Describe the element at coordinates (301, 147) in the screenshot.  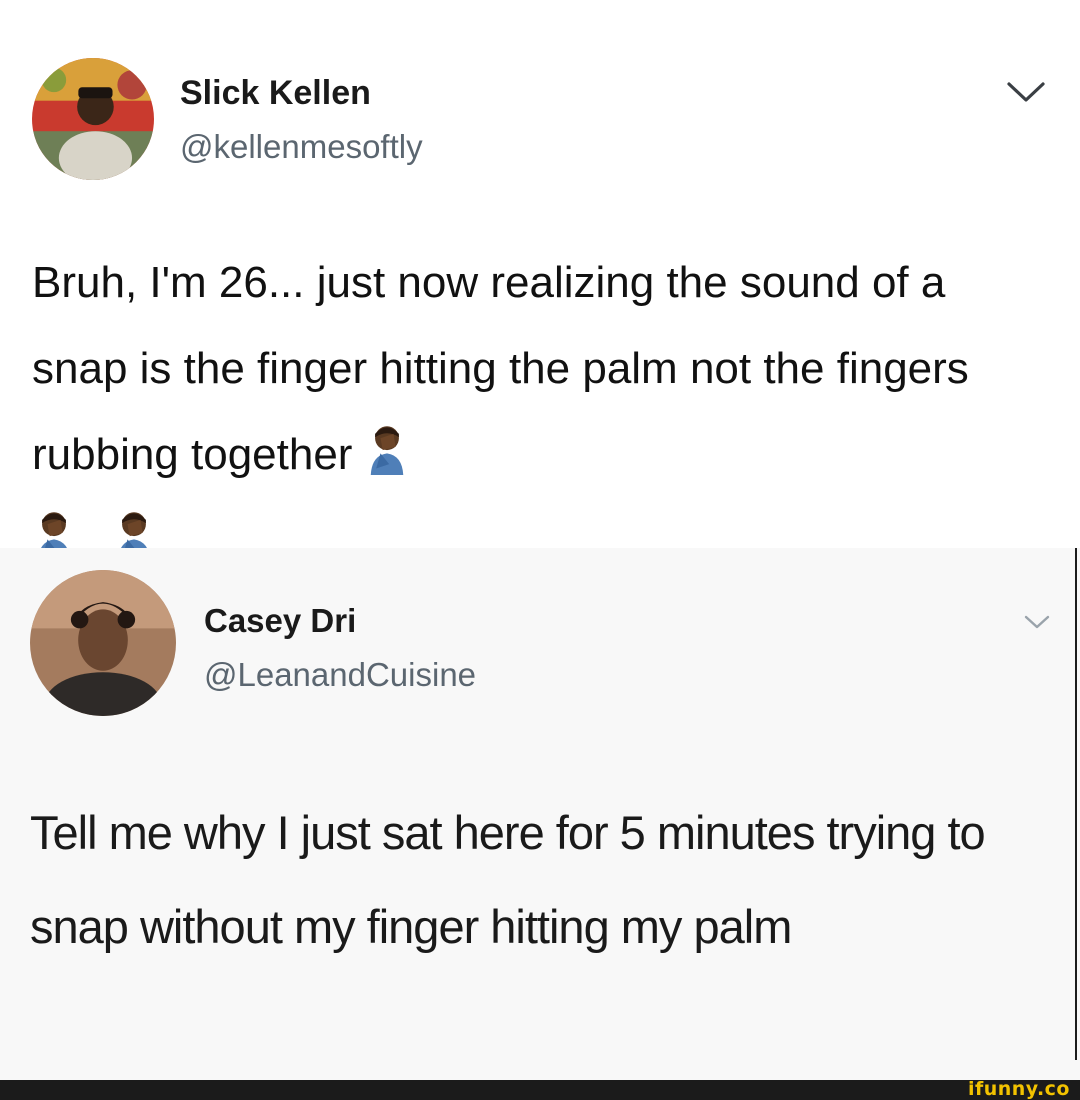
I see `handle: @kellenmesoftly` at that location.